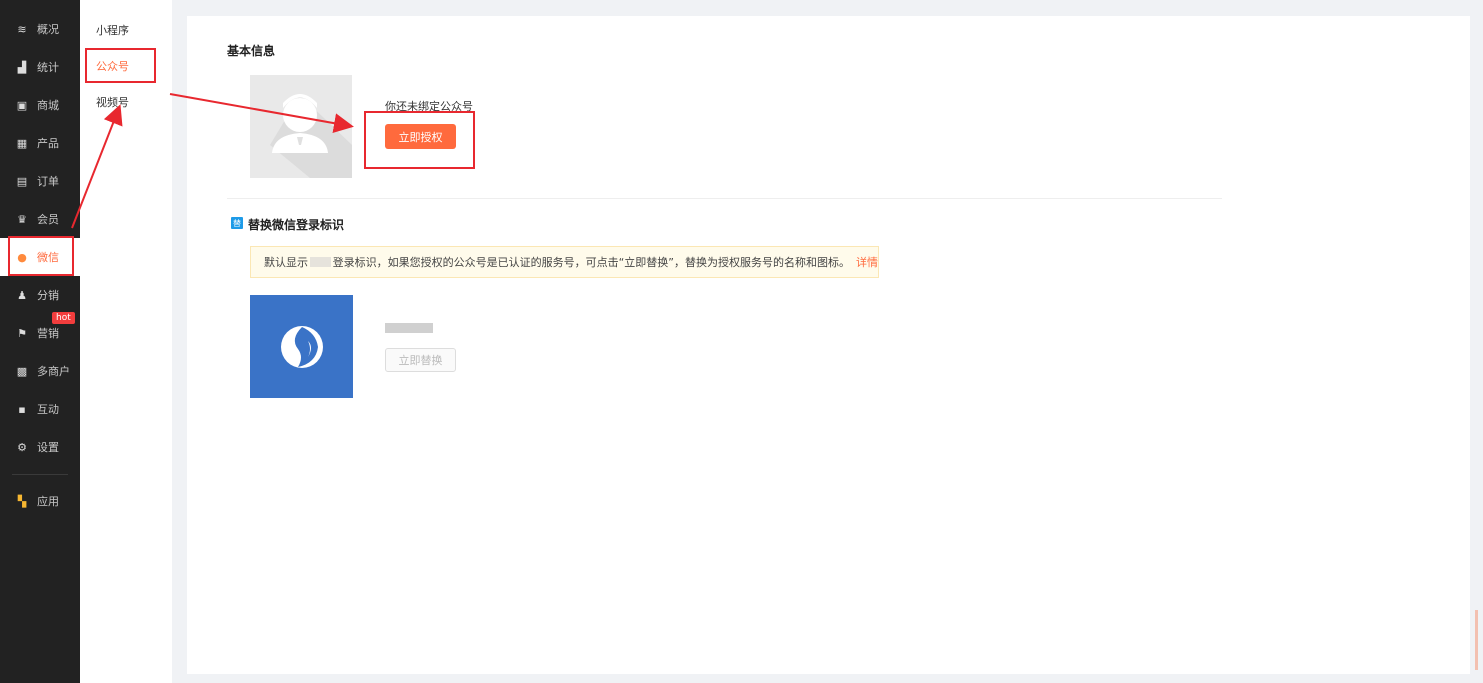 This screenshot has height=683, width=1483. Describe the element at coordinates (48, 333) in the screenshot. I see `nav-item-label: 营销` at that location.